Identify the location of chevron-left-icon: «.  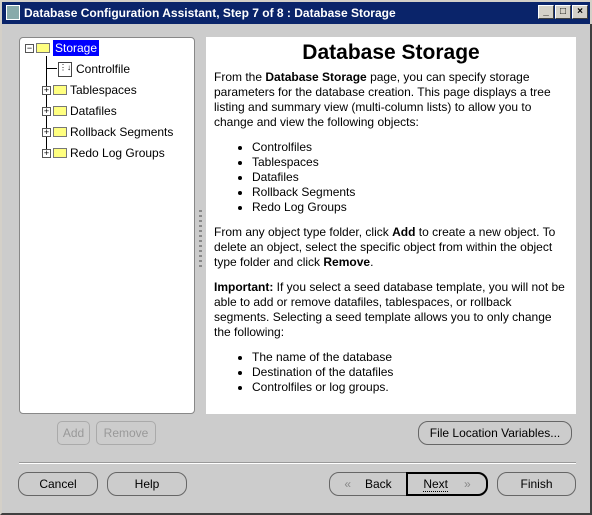
(347, 484).